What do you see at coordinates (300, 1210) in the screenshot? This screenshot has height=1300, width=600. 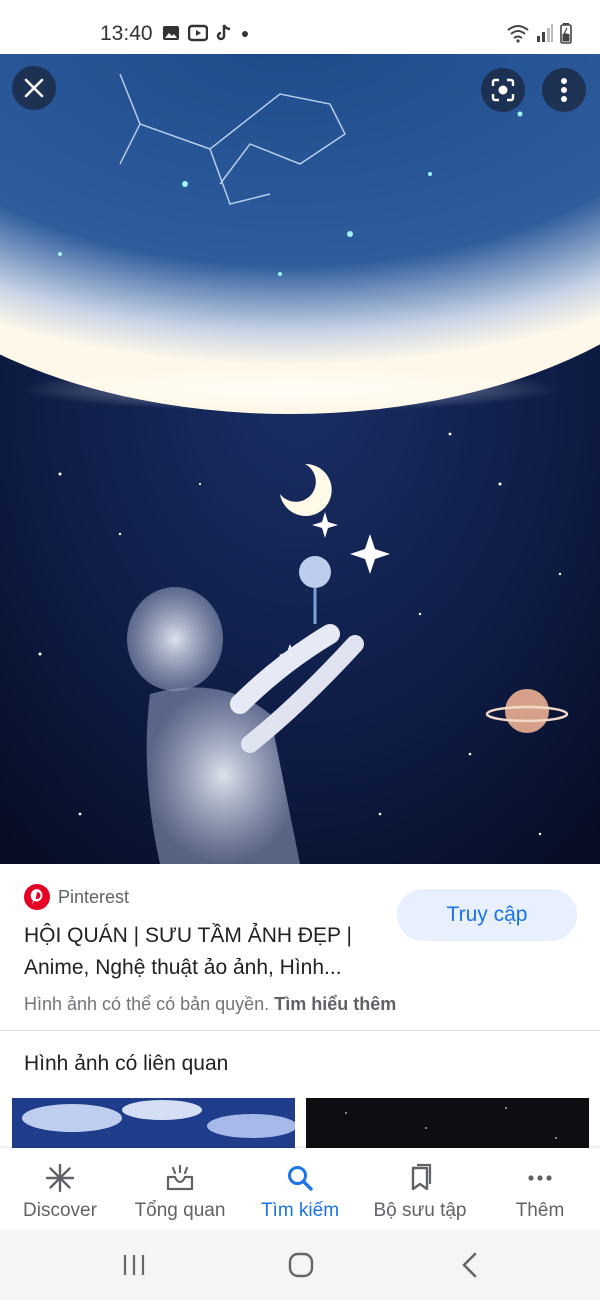 I see `nav-label: Tìm kiếm` at bounding box center [300, 1210].